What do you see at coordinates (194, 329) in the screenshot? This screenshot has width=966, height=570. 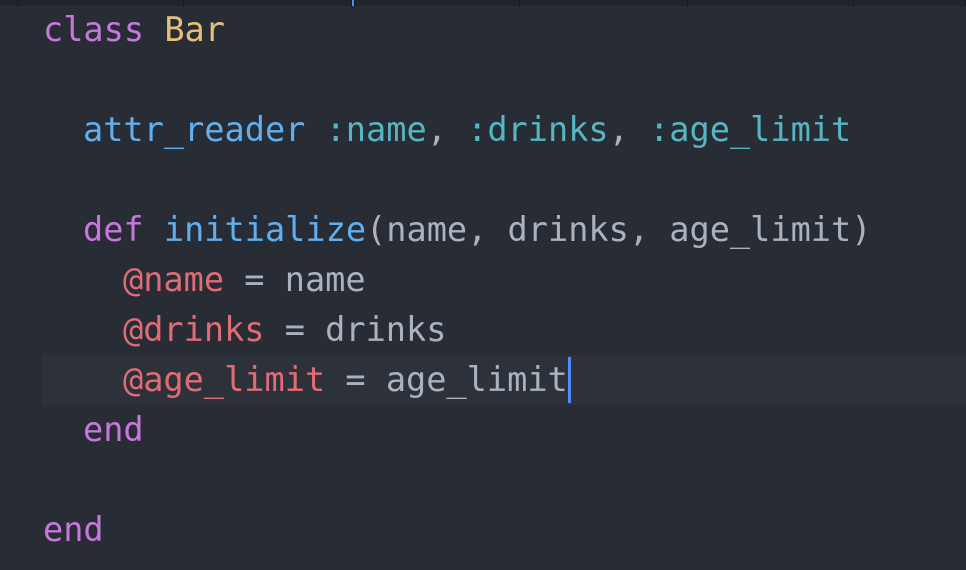 I see `ivar-drinks: @drinks` at bounding box center [194, 329].